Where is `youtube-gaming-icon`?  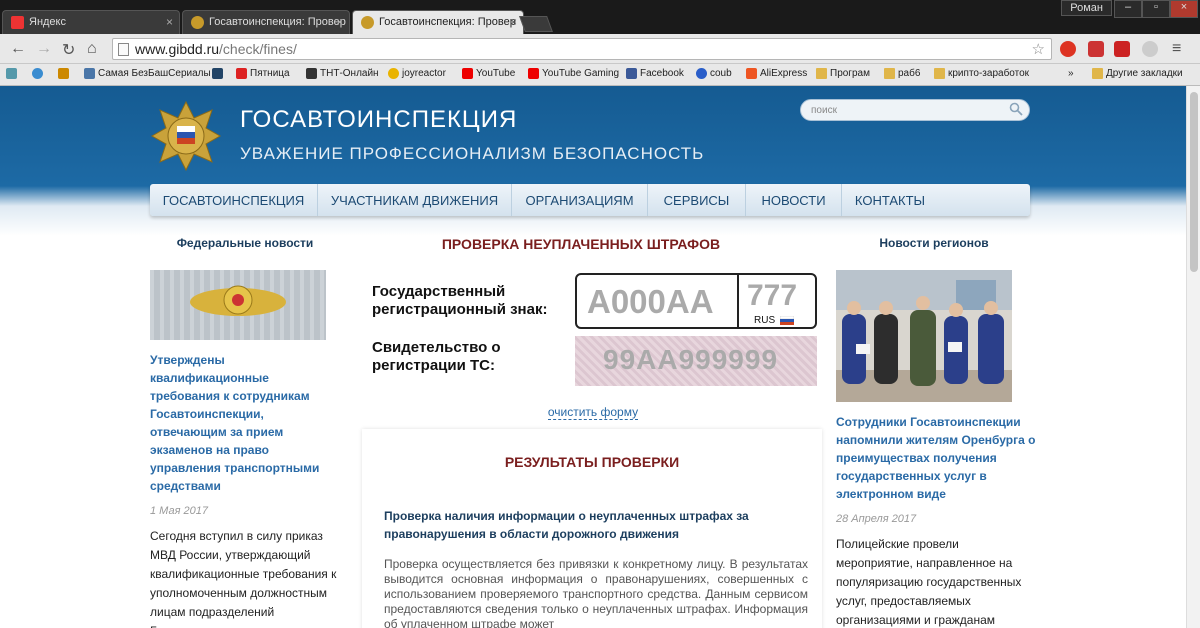 youtube-gaming-icon is located at coordinates (533, 73).